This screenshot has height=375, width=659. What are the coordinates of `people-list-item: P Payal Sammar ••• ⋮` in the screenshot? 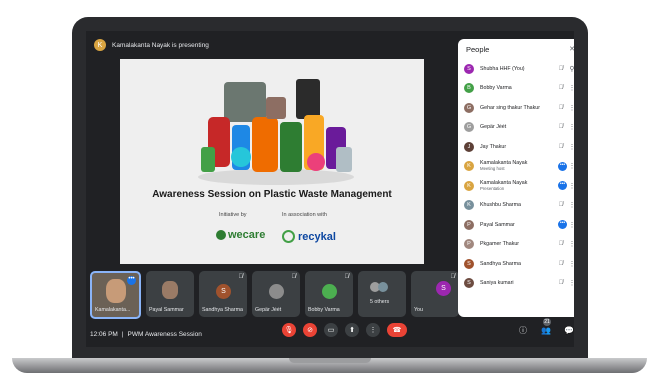 It's located at (516, 225).